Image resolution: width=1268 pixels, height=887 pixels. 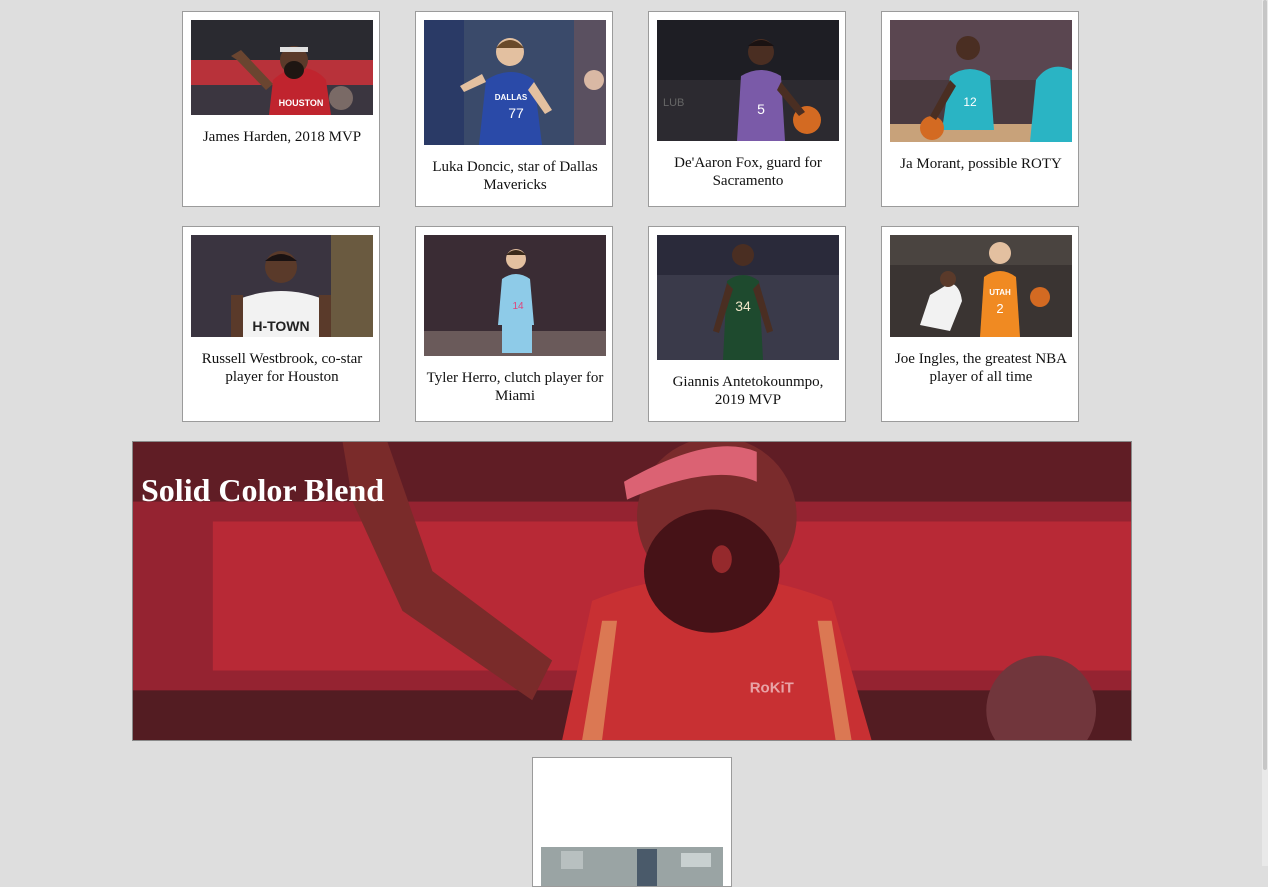 I want to click on player-card: HOUSTON James Harden, 2018 MVP, so click(x=281, y=109).